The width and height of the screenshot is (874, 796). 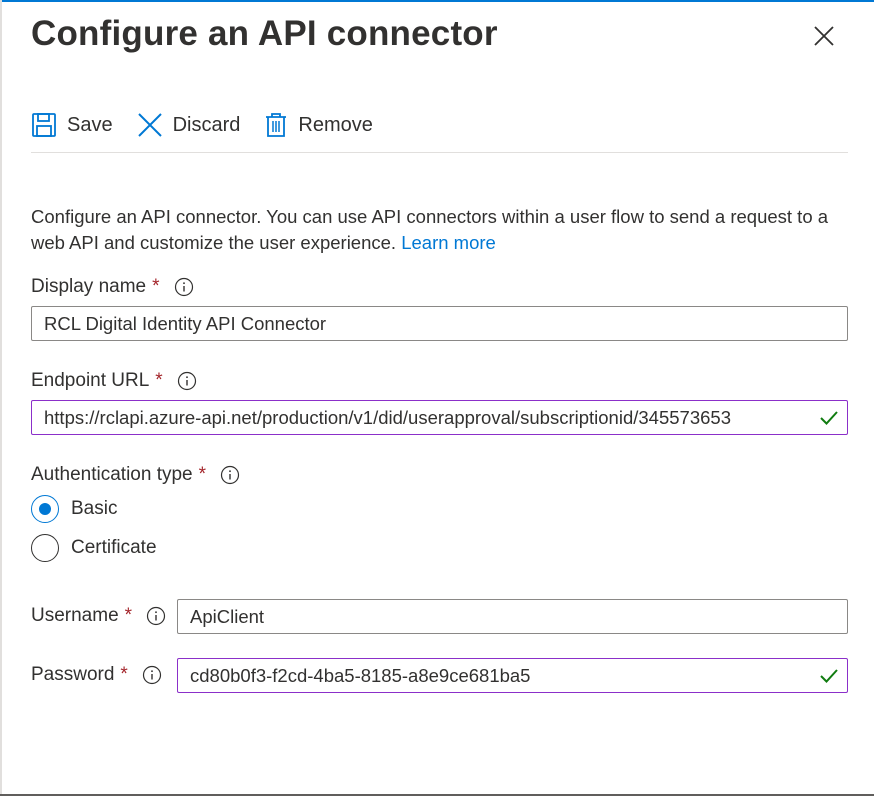 What do you see at coordinates (90, 124) in the screenshot?
I see `save-label: Save` at bounding box center [90, 124].